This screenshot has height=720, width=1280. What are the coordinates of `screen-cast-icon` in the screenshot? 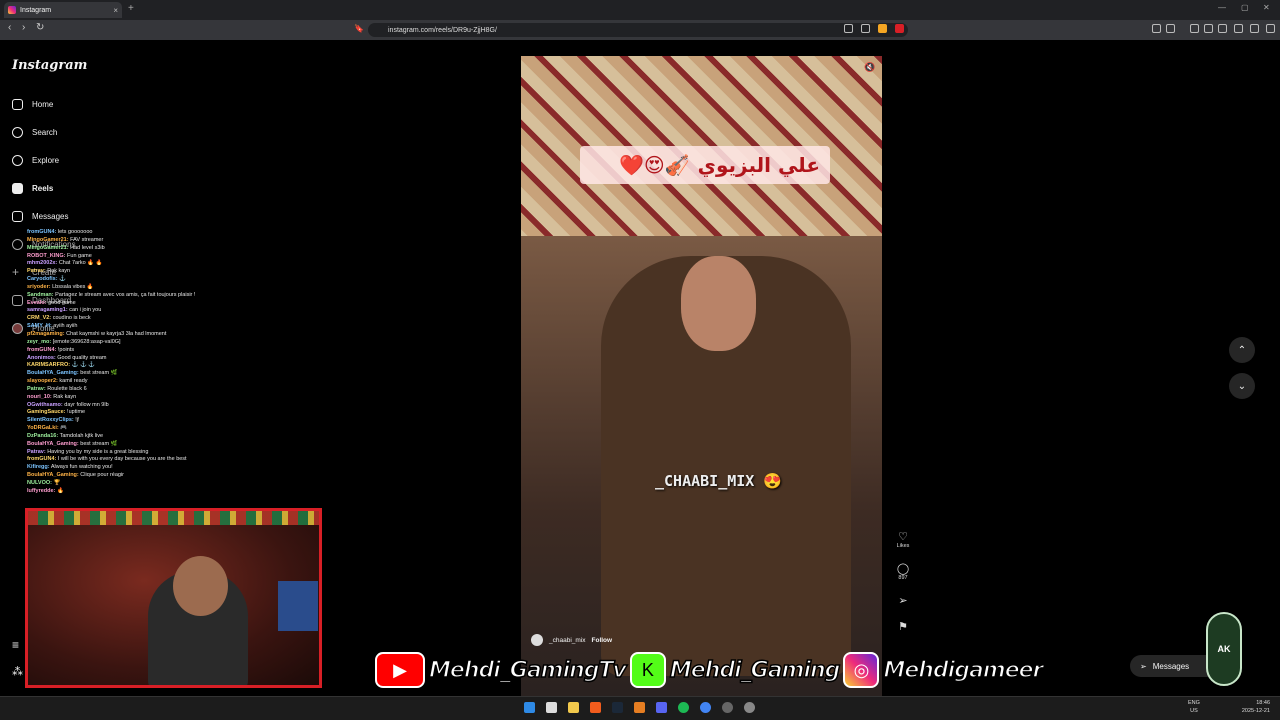 It's located at (848, 28).